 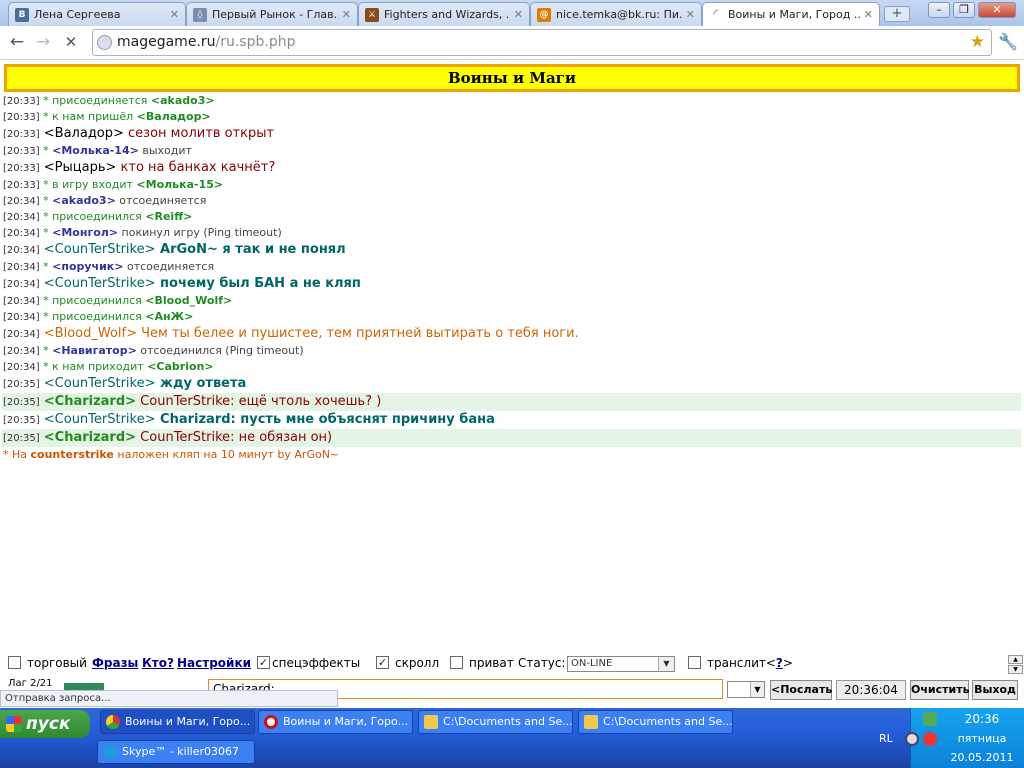 What do you see at coordinates (801, 690) in the screenshot?
I see `send-button: <Послать` at bounding box center [801, 690].